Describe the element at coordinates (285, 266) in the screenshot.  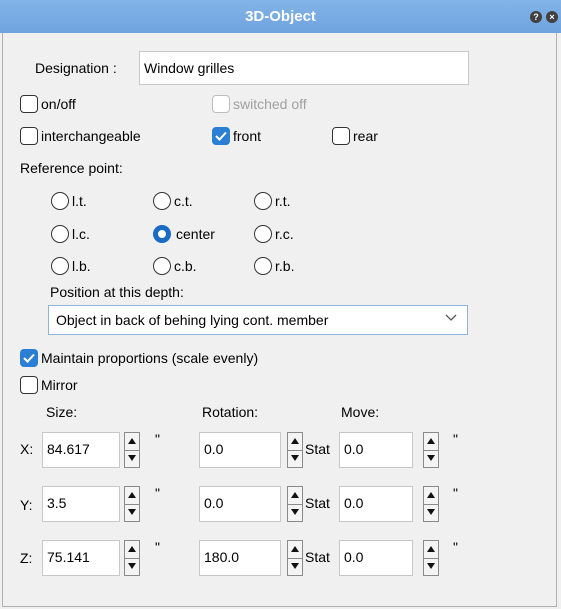
I see `radio-rb-label: r.b.` at that location.